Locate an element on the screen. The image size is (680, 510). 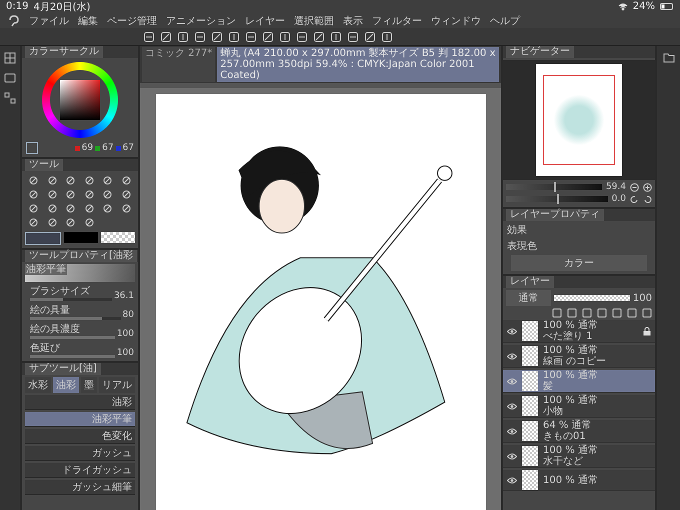
menu-item: 選択範囲 is located at coordinates (314, 21).